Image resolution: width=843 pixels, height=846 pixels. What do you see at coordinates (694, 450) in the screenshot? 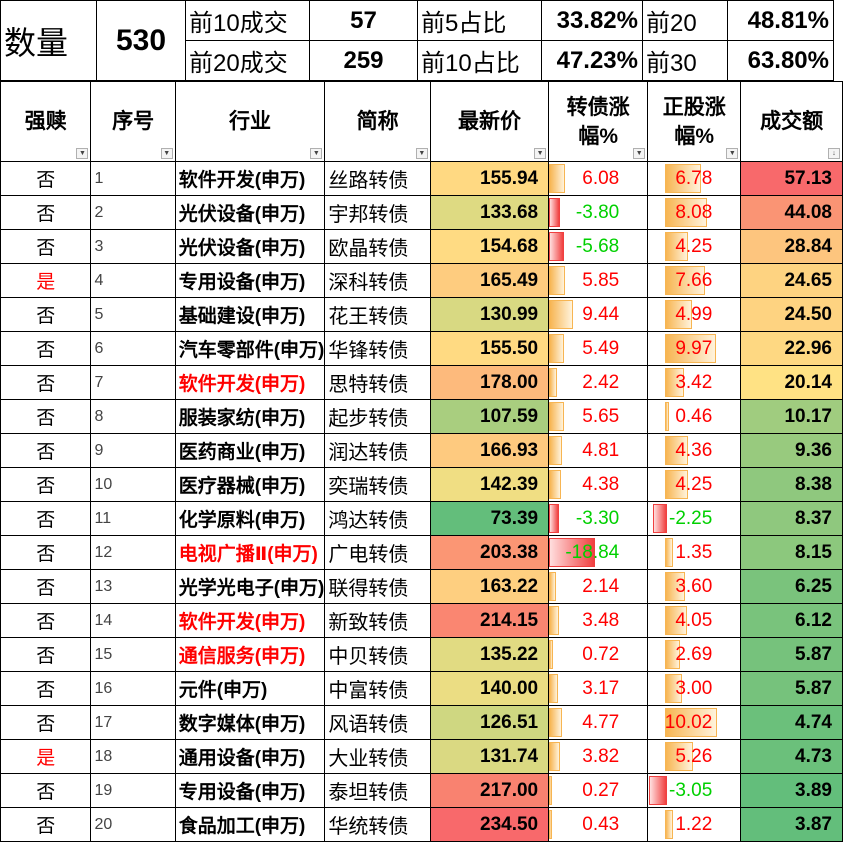
I see `stock-change-cell: 4.36` at bounding box center [694, 450].